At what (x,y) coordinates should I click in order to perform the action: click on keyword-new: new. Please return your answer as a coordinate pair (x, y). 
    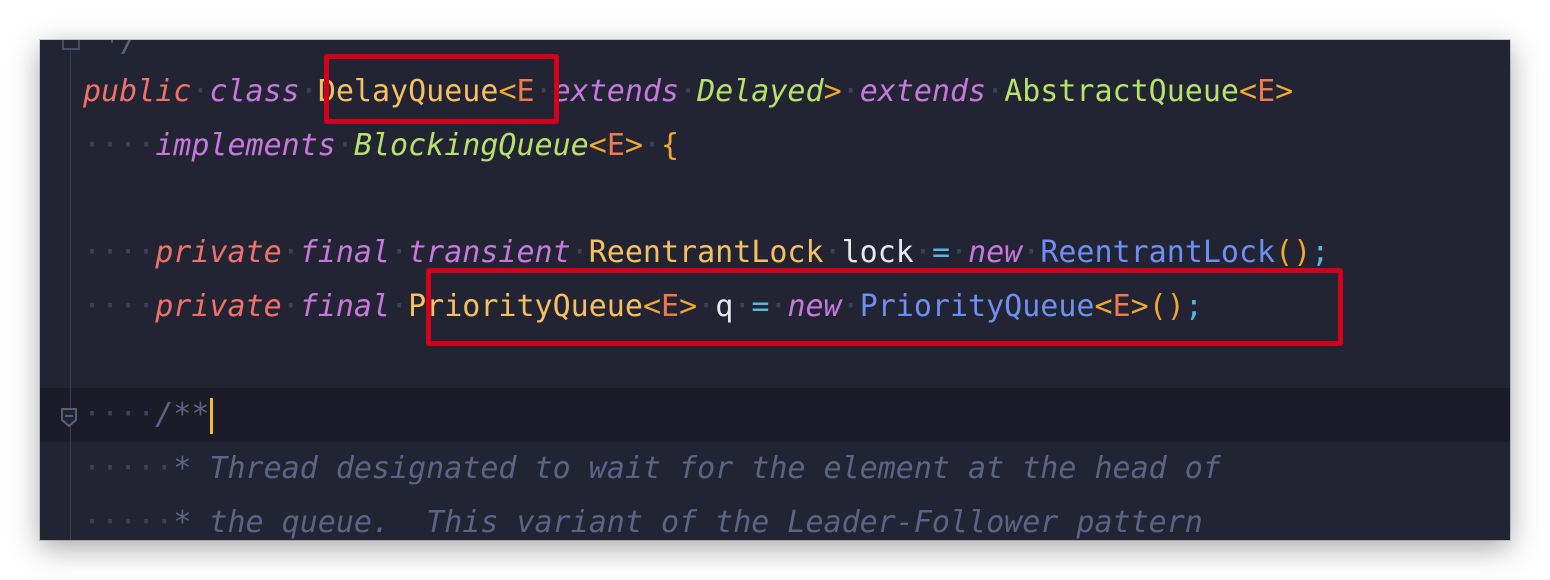
    Looking at the image, I should click on (995, 252).